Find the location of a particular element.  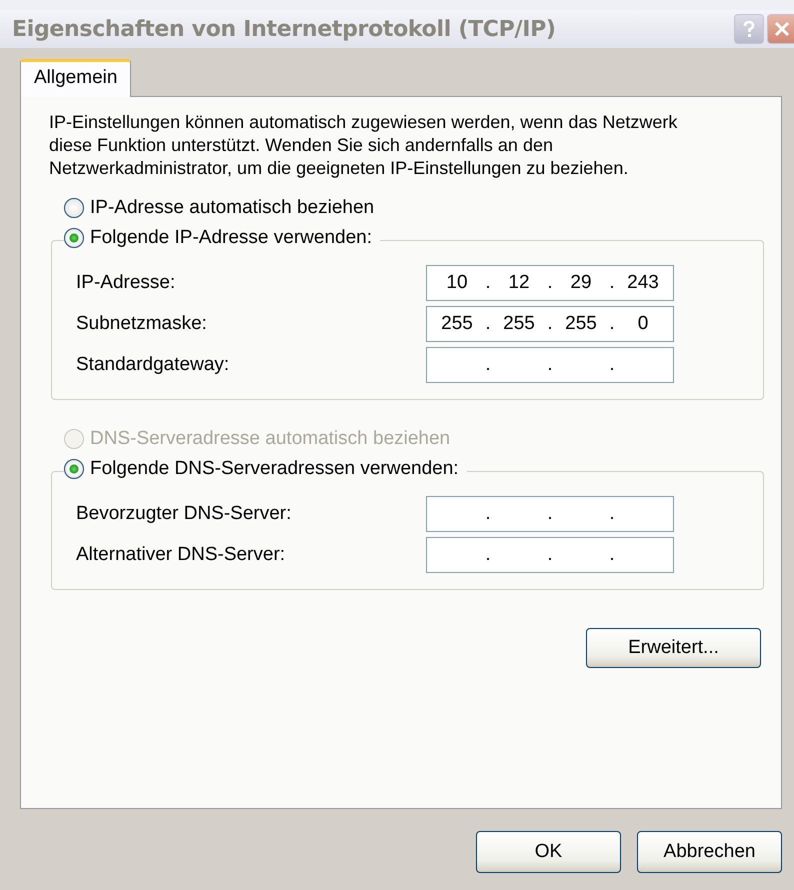

ip-address-field: 10 . 12 . 29 . 243 is located at coordinates (550, 282).